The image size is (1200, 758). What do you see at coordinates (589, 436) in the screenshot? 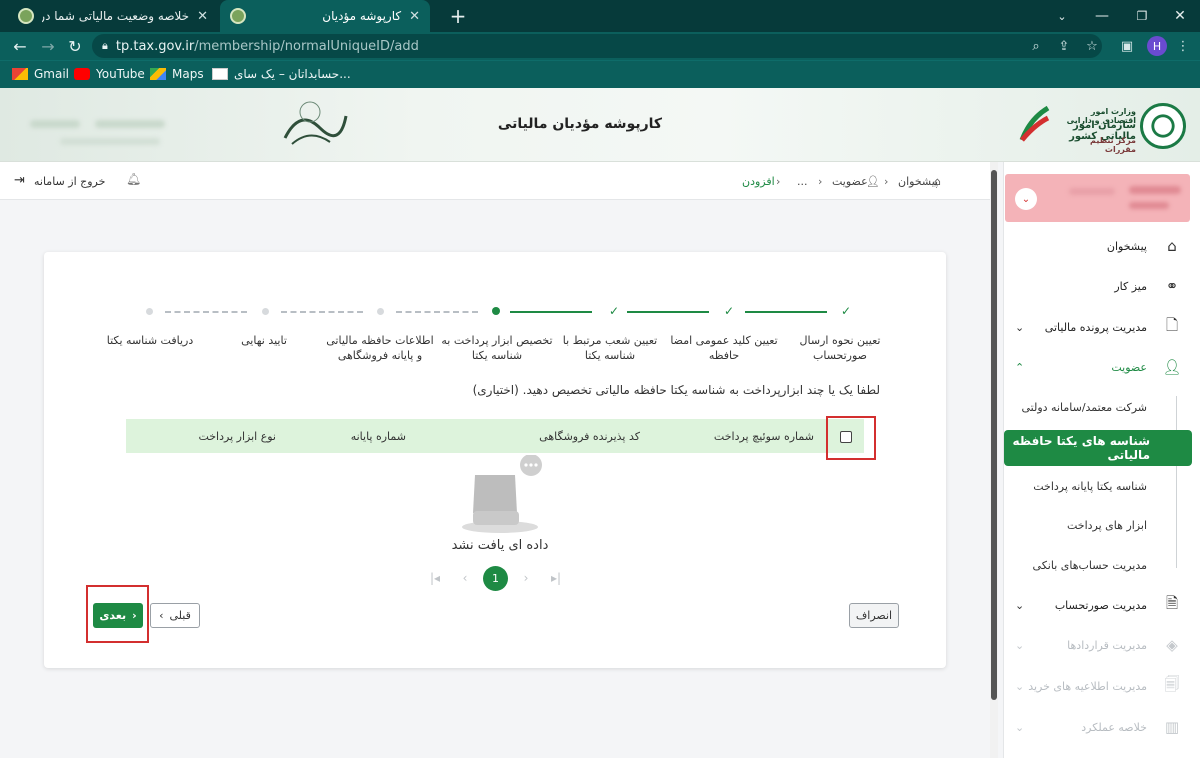
I see `column-header: کد پذیرنده فروشگاهی` at bounding box center [589, 436].